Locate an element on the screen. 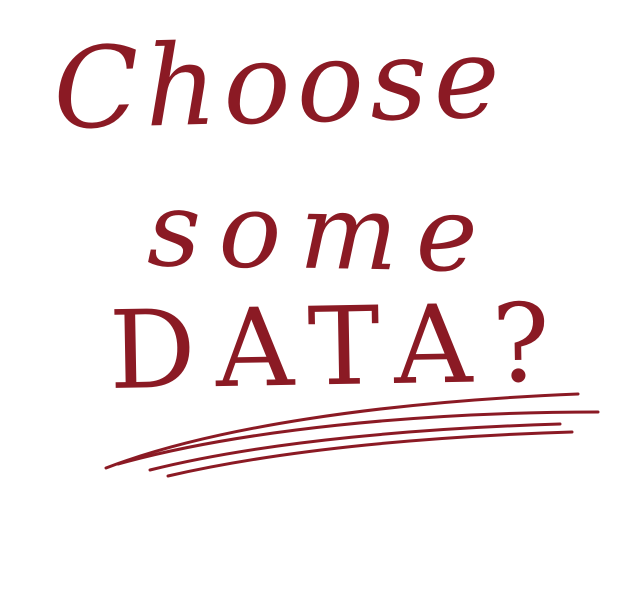  underline-scribble-icon is located at coordinates (352, 435).